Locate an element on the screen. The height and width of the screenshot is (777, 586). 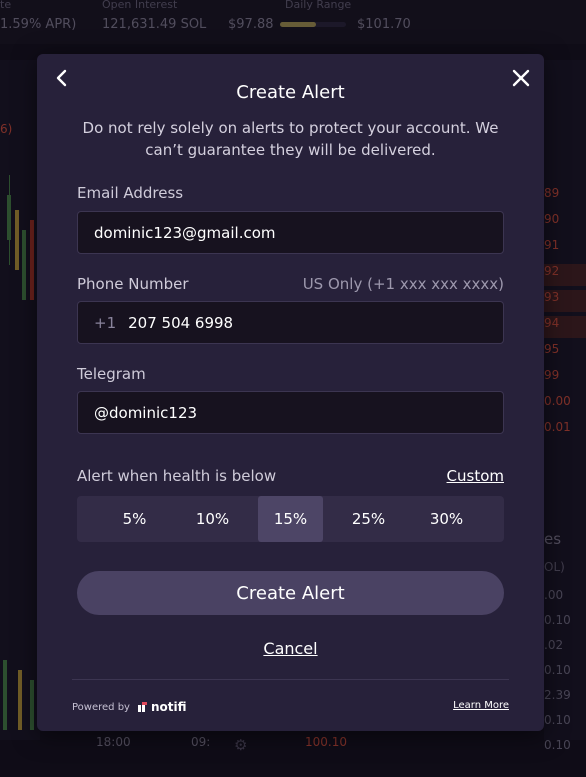
phone-input is located at coordinates (315, 322).